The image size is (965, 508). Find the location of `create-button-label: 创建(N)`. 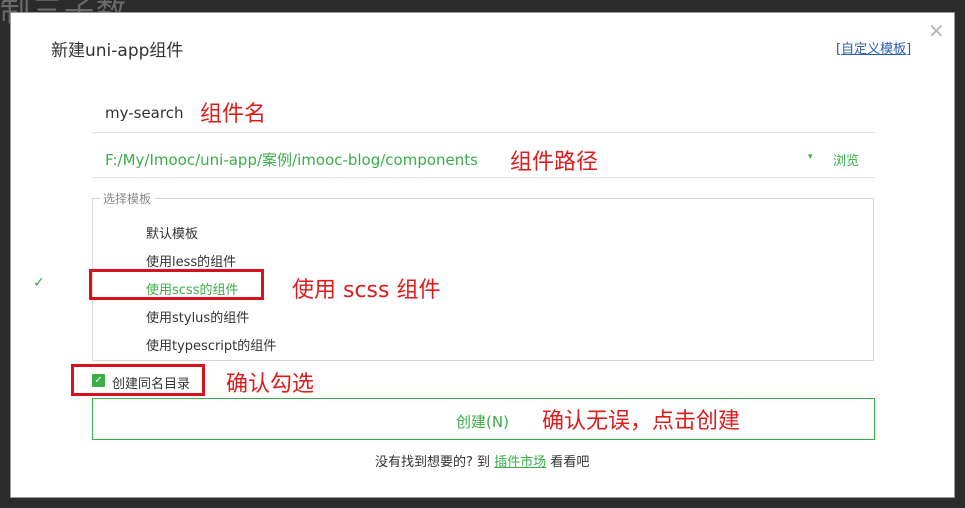

create-button-label: 创建(N) is located at coordinates (482, 422).